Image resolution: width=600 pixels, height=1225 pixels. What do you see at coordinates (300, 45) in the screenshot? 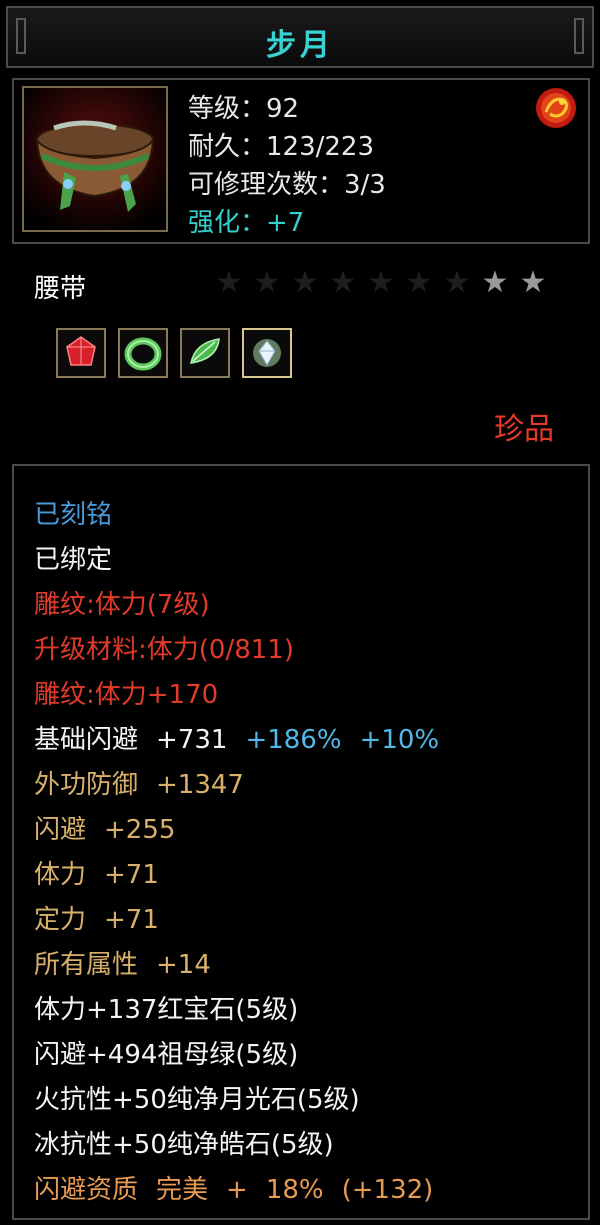
I see `item-name-title: 步月` at bounding box center [300, 45].